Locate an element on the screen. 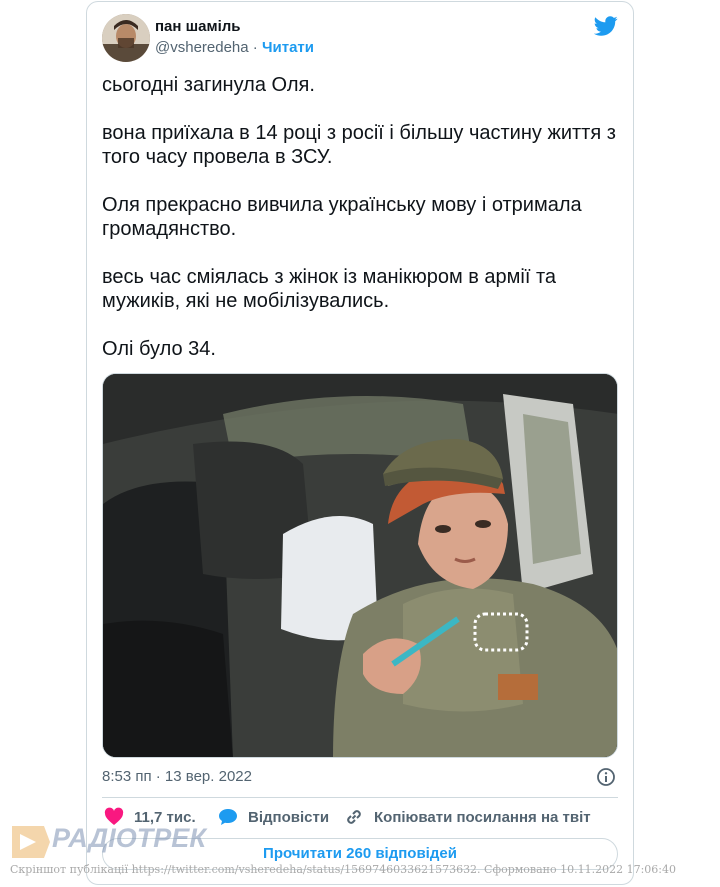 The image size is (720, 887). speech-bubble-icon is located at coordinates (228, 817).